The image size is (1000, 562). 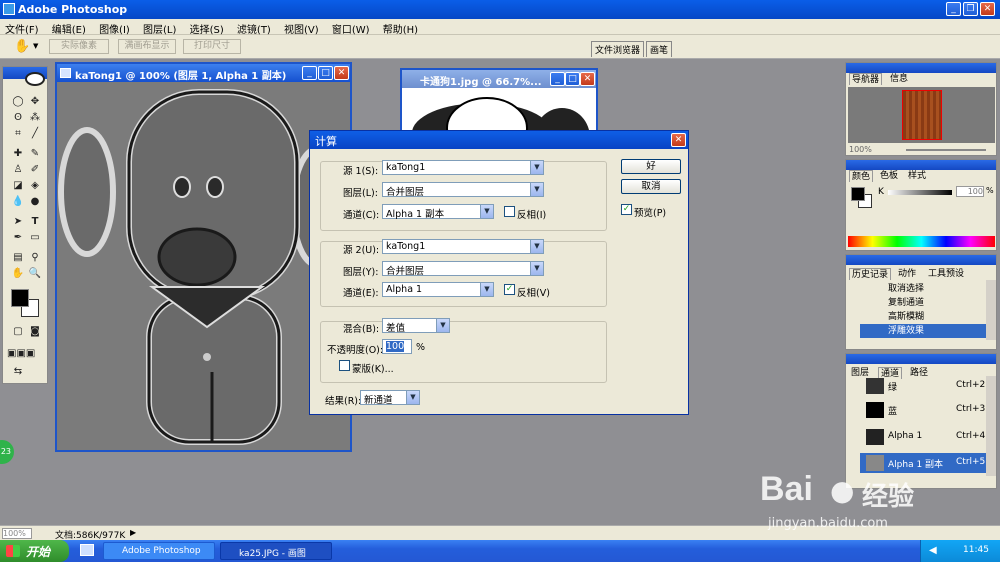 What do you see at coordinates (861, 176) in the screenshot?
I see `tab-color: 颜色` at bounding box center [861, 176].